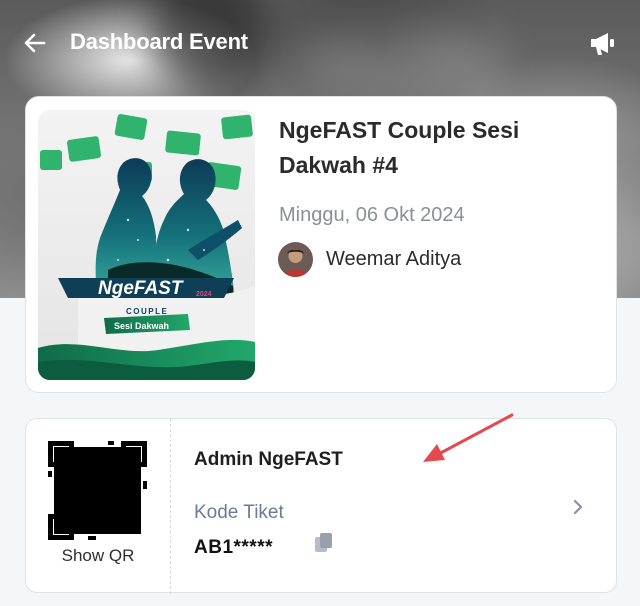 This screenshot has height=606, width=640. Describe the element at coordinates (141, 288) in the screenshot. I see `poster-brand: NgeFAST` at that location.